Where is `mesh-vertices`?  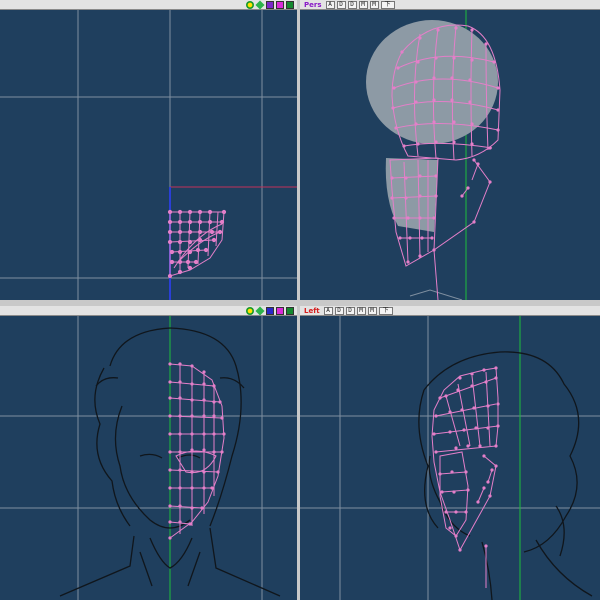
mesh-vertices is located at coordinates (466, 459).